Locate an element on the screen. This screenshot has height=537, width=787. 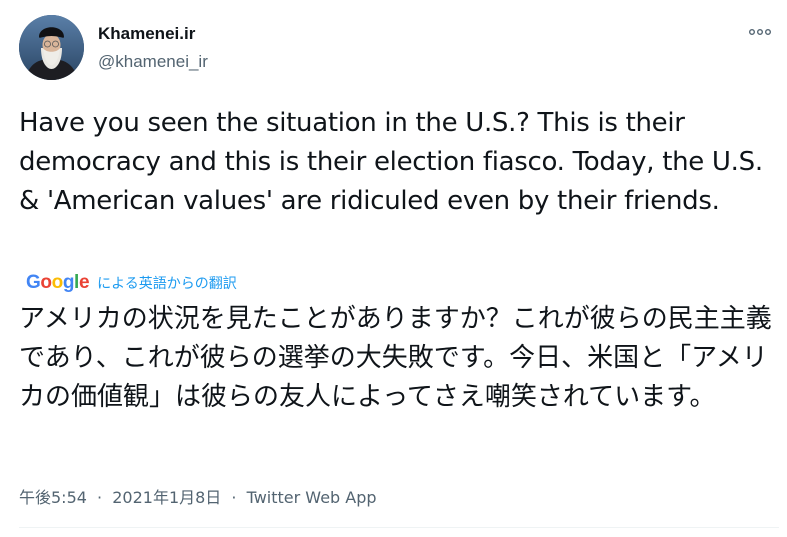
tweet-time: 午後5:54 is located at coordinates (53, 497).